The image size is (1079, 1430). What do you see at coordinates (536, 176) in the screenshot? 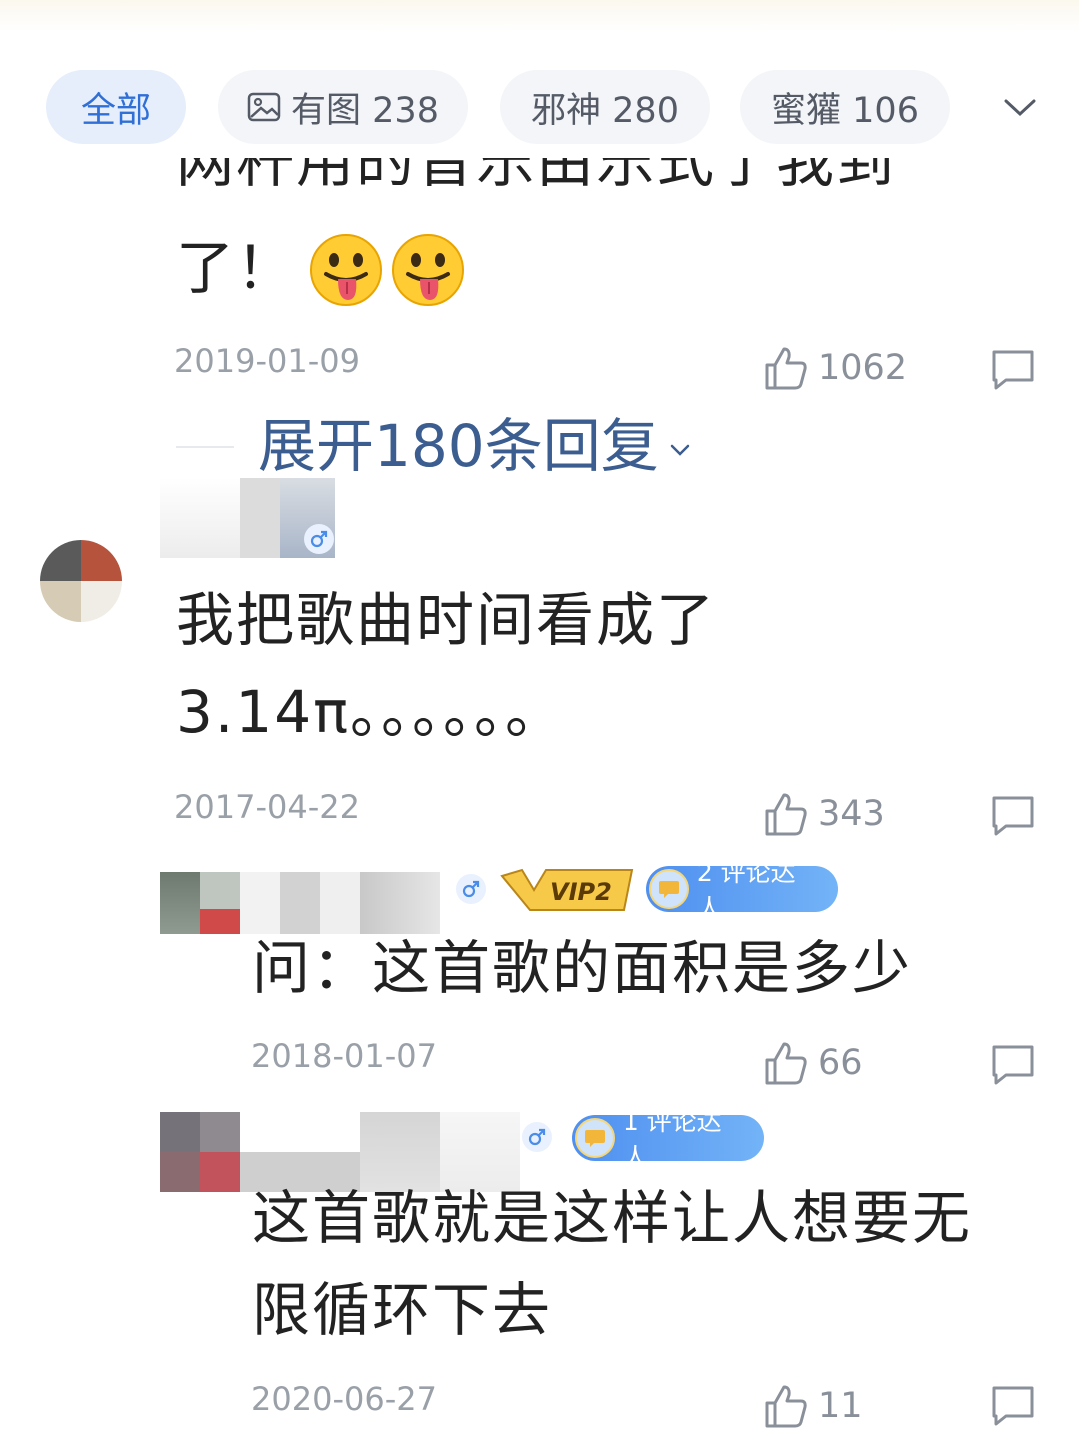
I see `comment-text-partial-line: 网杆用的音乐由乐式了我到` at bounding box center [536, 176].